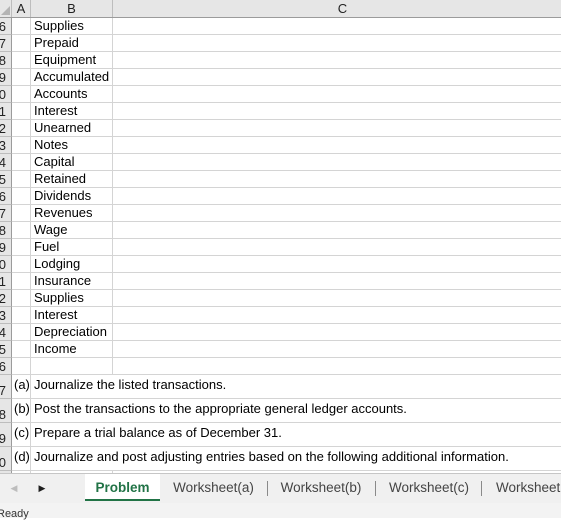 This screenshot has height=522, width=561. Describe the element at coordinates (6, 145) in the screenshot. I see `row-header: 23` at that location.